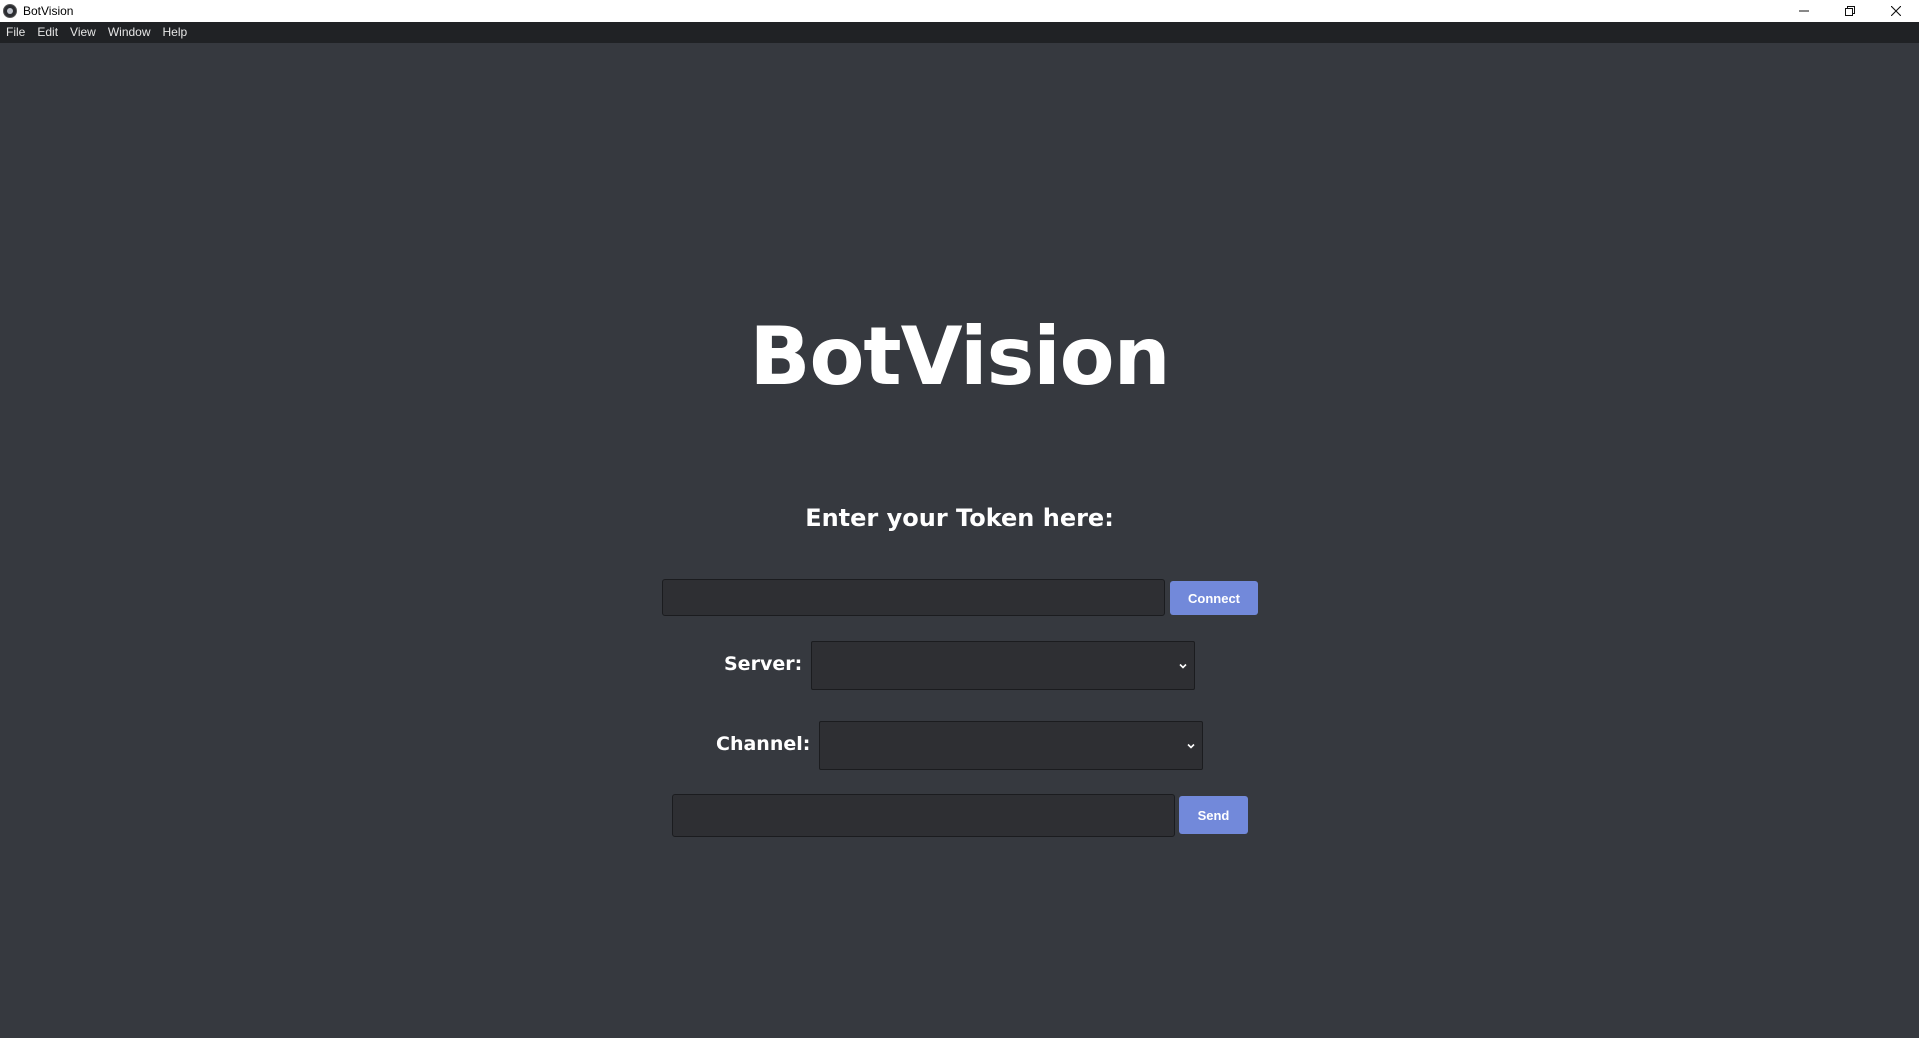 The height and width of the screenshot is (1038, 1919). Describe the element at coordinates (959, 11) in the screenshot. I see `window-titlebar: BotVision` at that location.